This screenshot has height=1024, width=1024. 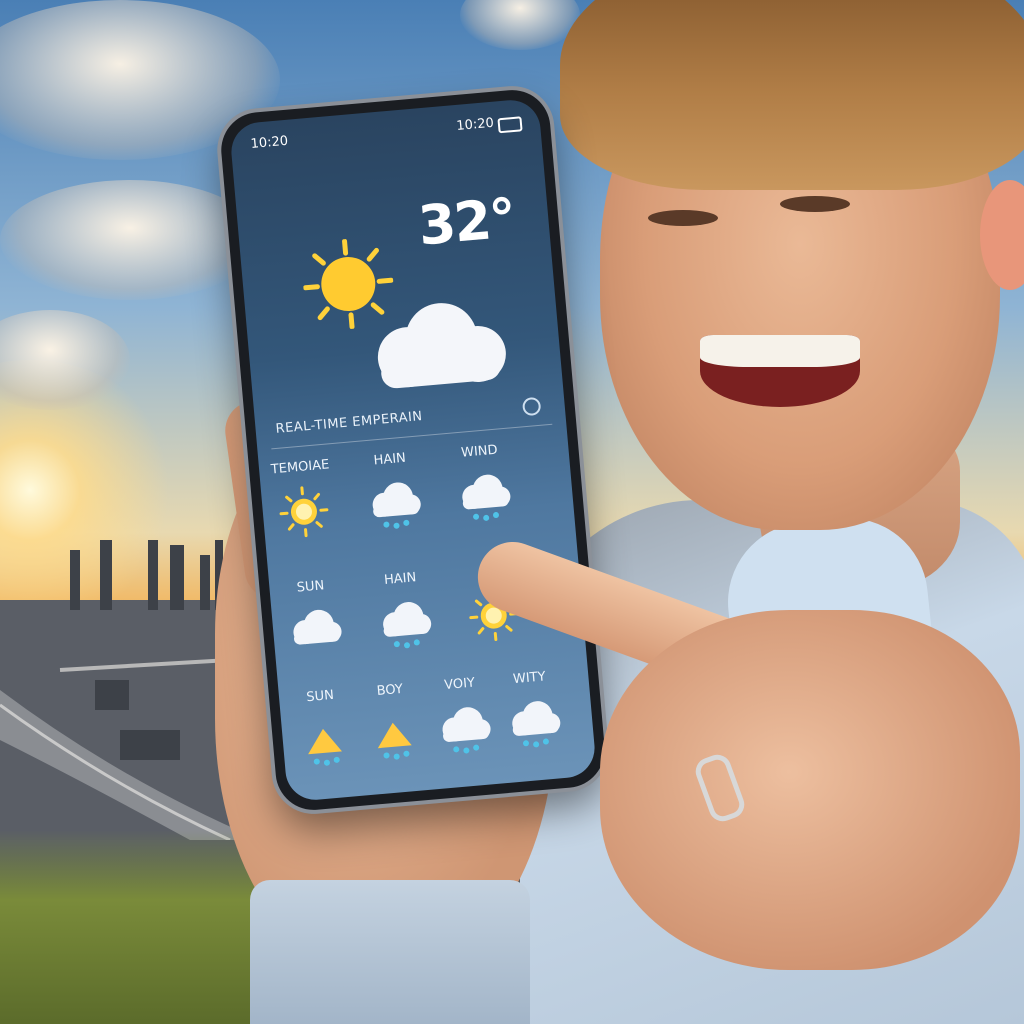 I want to click on app-subtitle: REAL-TIME EMPERAIN, so click(x=349, y=423).